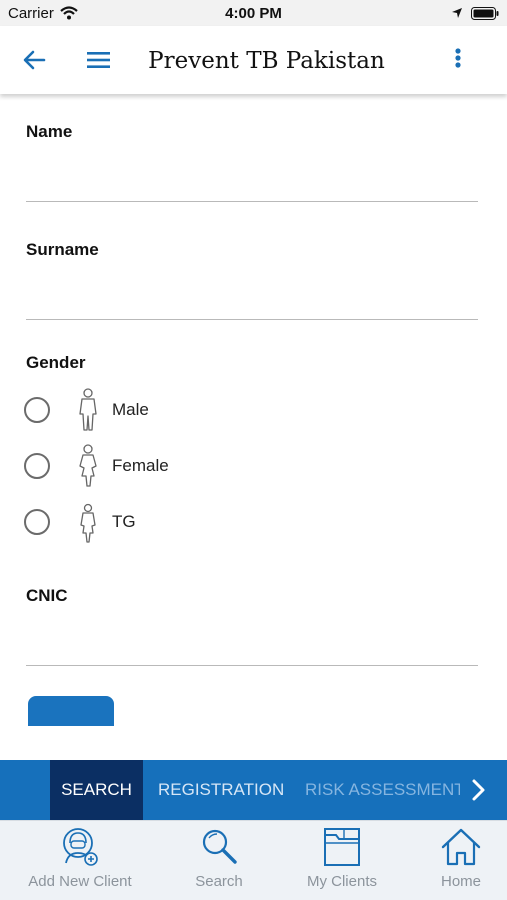  What do you see at coordinates (124, 521) in the screenshot?
I see `tg-label: TG` at bounding box center [124, 521].